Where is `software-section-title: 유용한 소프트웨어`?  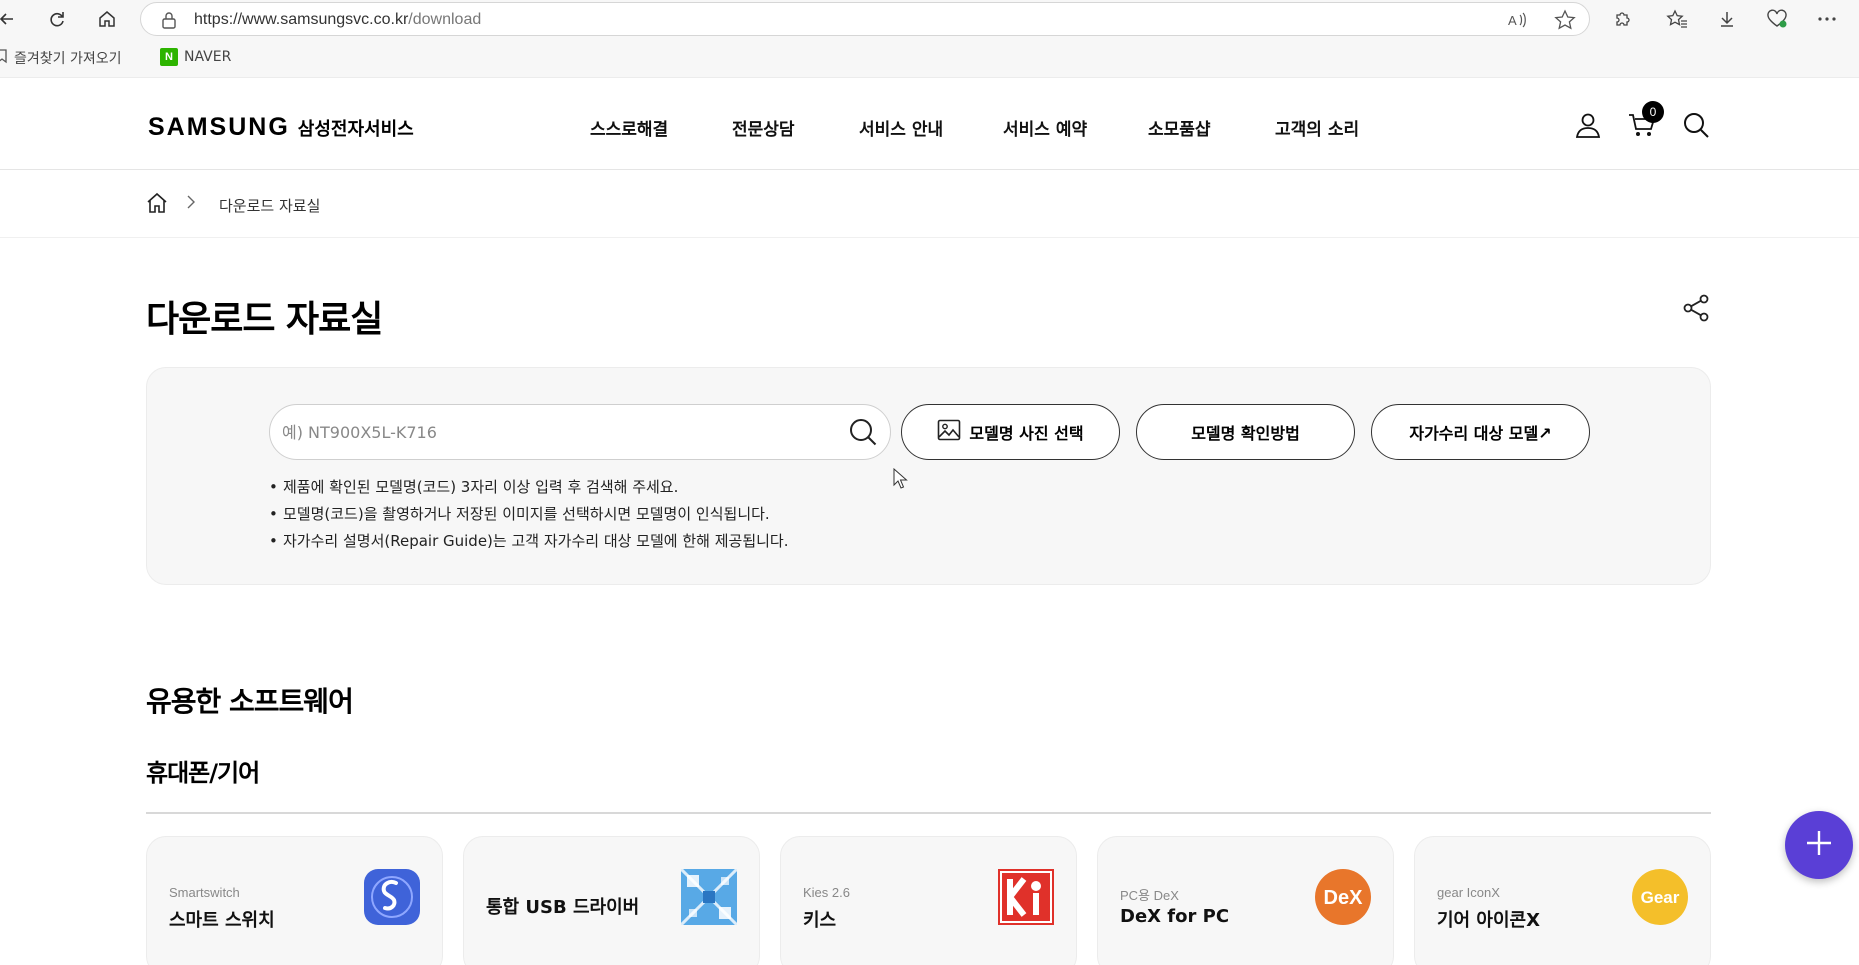 software-section-title: 유용한 소프트웨어 is located at coordinates (250, 701).